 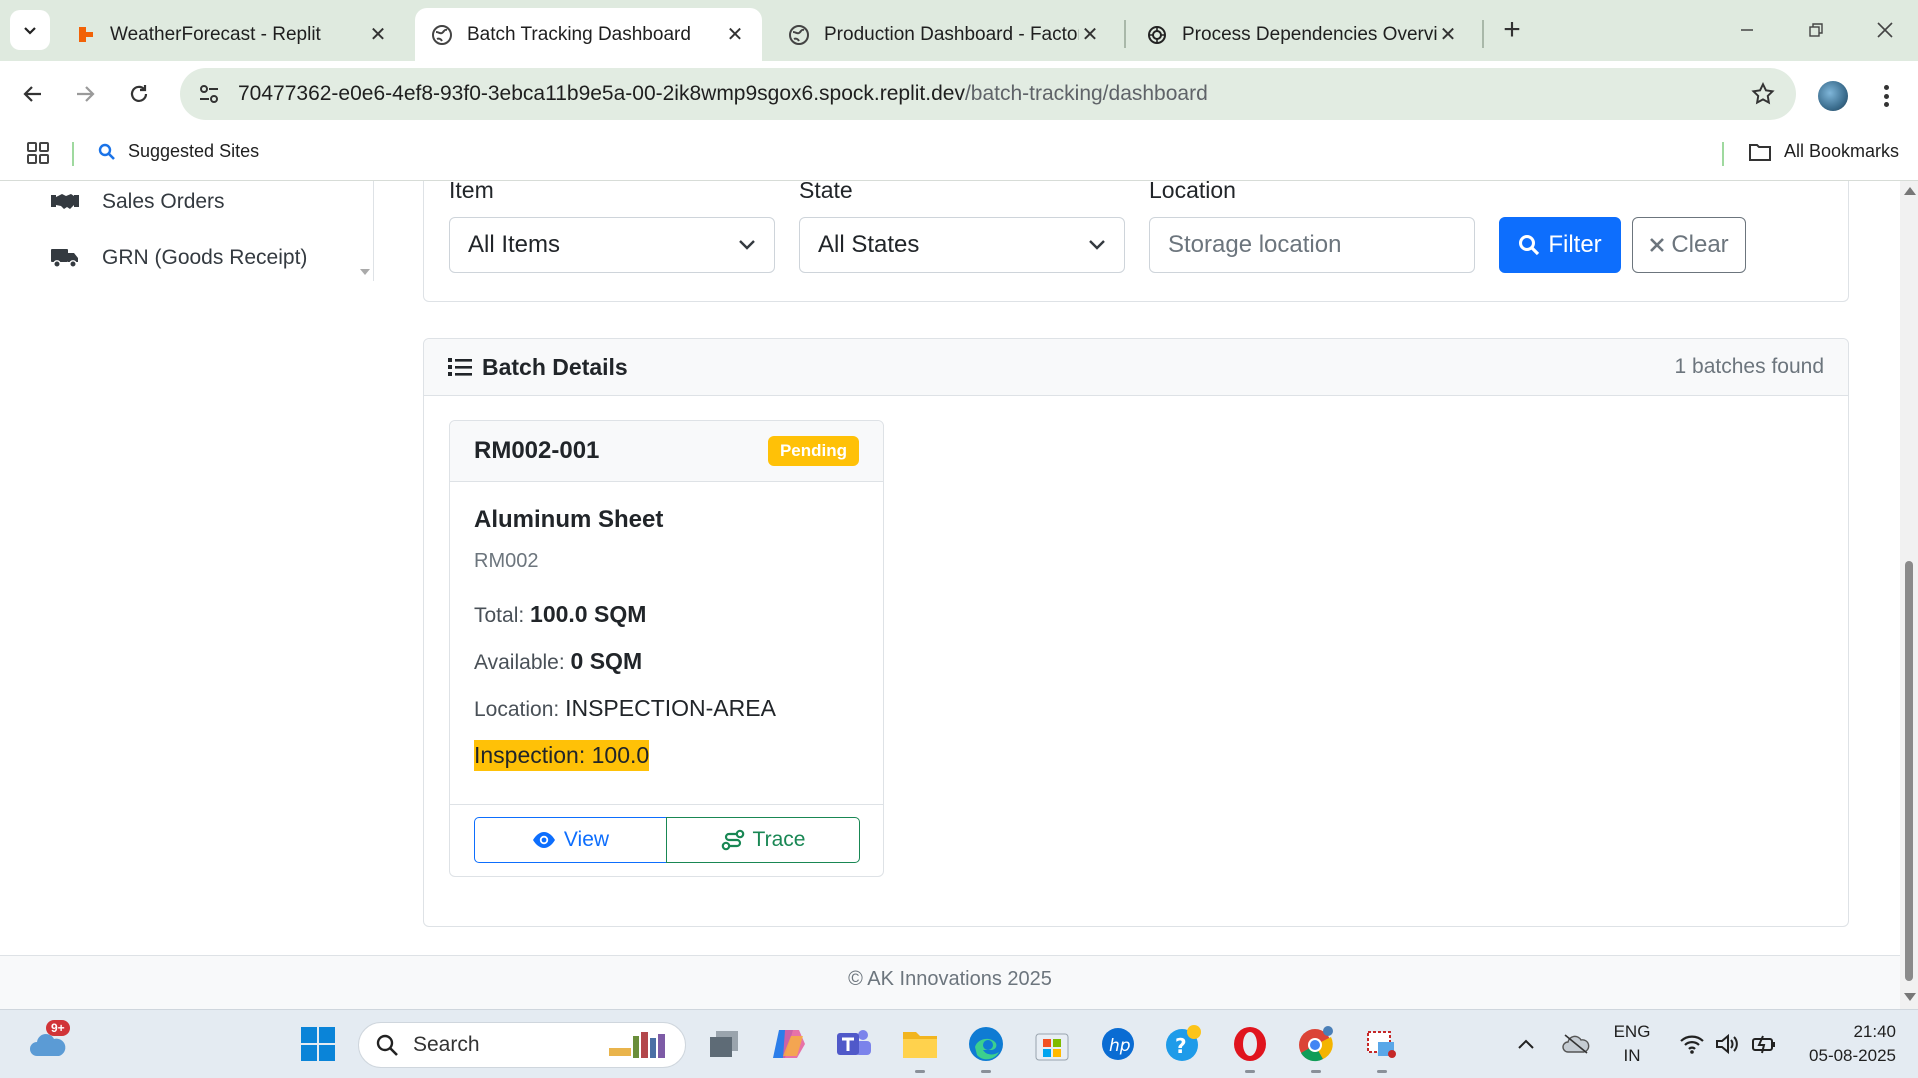 What do you see at coordinates (1833, 96) in the screenshot?
I see `profile-avatar` at bounding box center [1833, 96].